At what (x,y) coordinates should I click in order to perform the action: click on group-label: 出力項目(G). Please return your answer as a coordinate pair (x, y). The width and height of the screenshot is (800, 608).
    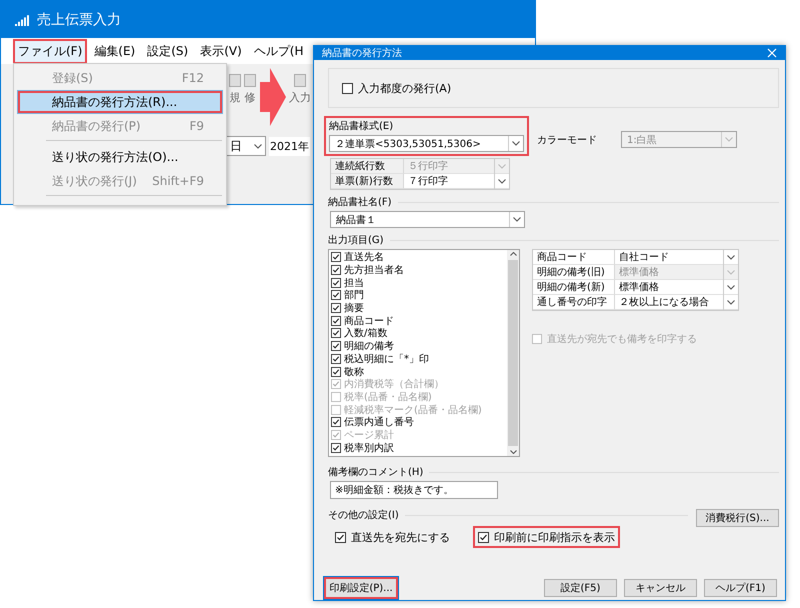
    Looking at the image, I should click on (356, 240).